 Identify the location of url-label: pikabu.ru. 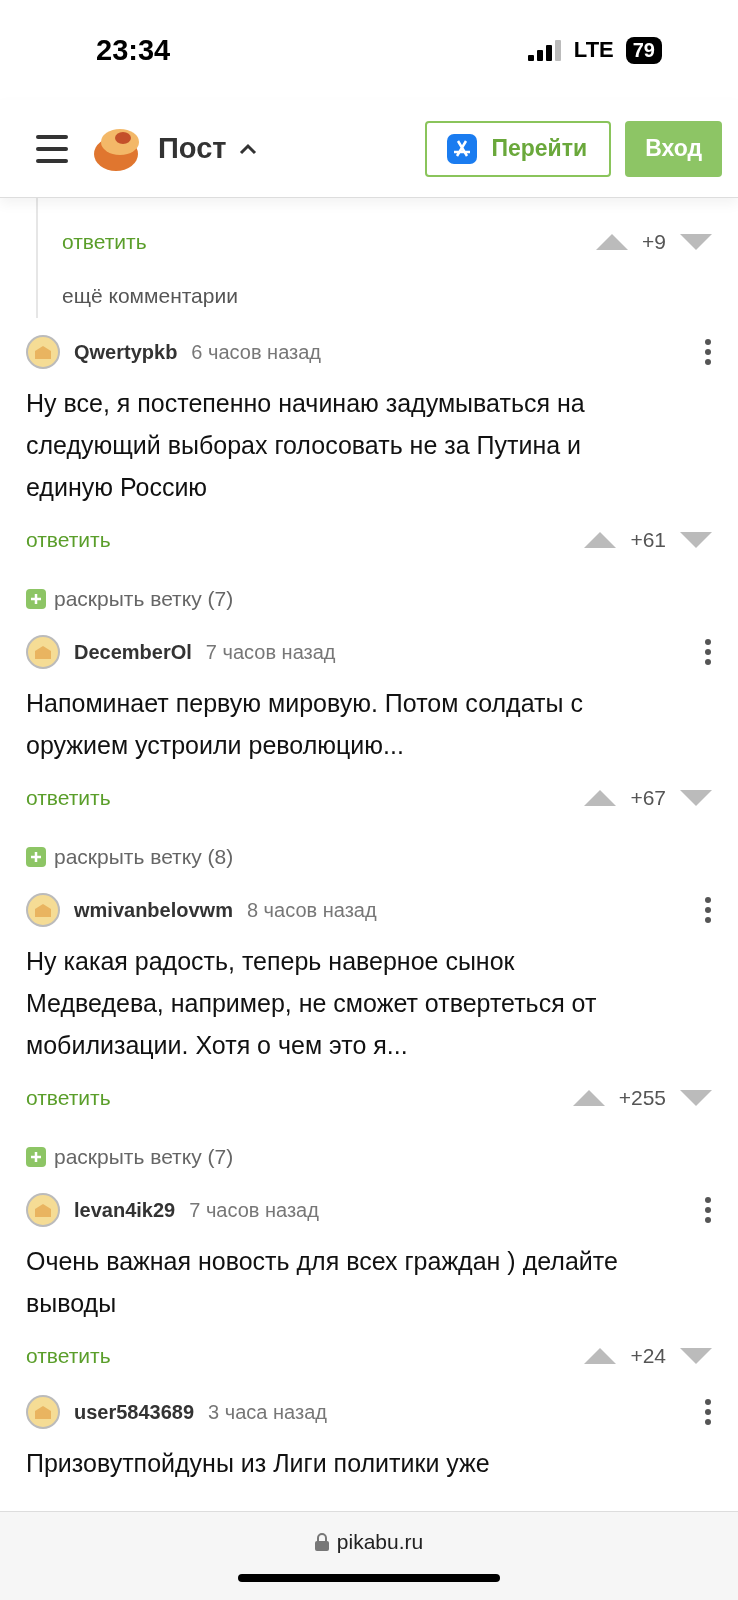
(369, 1542).